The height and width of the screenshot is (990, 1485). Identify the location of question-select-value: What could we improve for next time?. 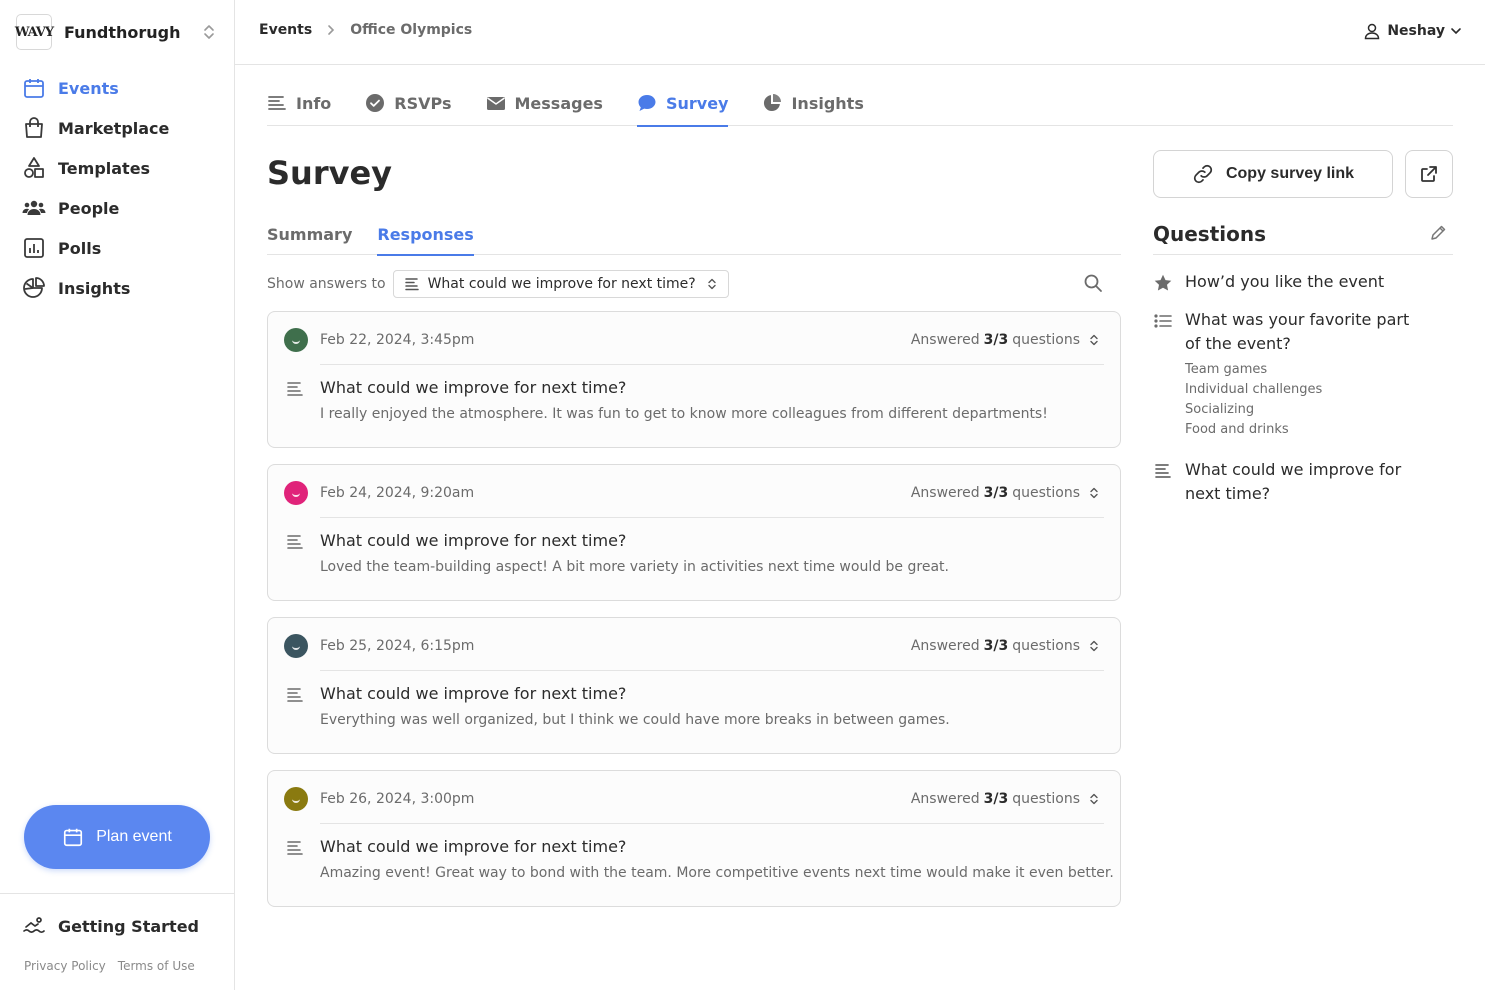
(561, 284).